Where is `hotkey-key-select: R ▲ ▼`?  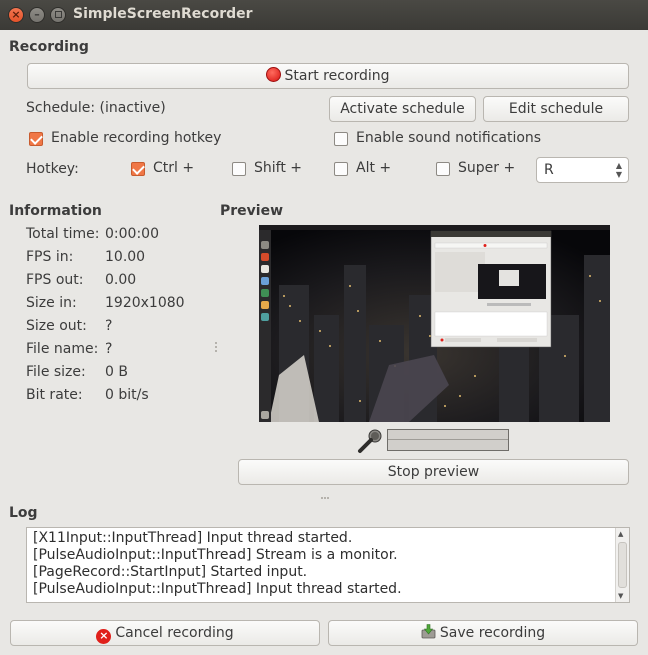
hotkey-key-select: R ▲ ▼ is located at coordinates (582, 170).